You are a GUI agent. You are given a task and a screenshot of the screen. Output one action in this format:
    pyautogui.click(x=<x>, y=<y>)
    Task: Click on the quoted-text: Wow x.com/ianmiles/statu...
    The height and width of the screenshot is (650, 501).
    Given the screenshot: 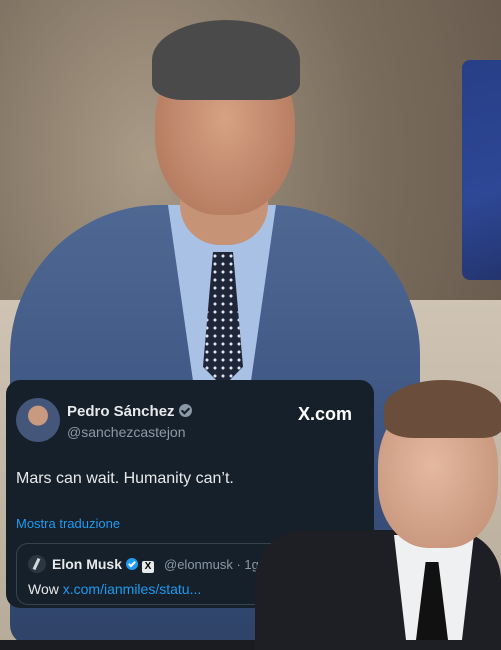 What is the action you would take?
    pyautogui.click(x=114, y=589)
    